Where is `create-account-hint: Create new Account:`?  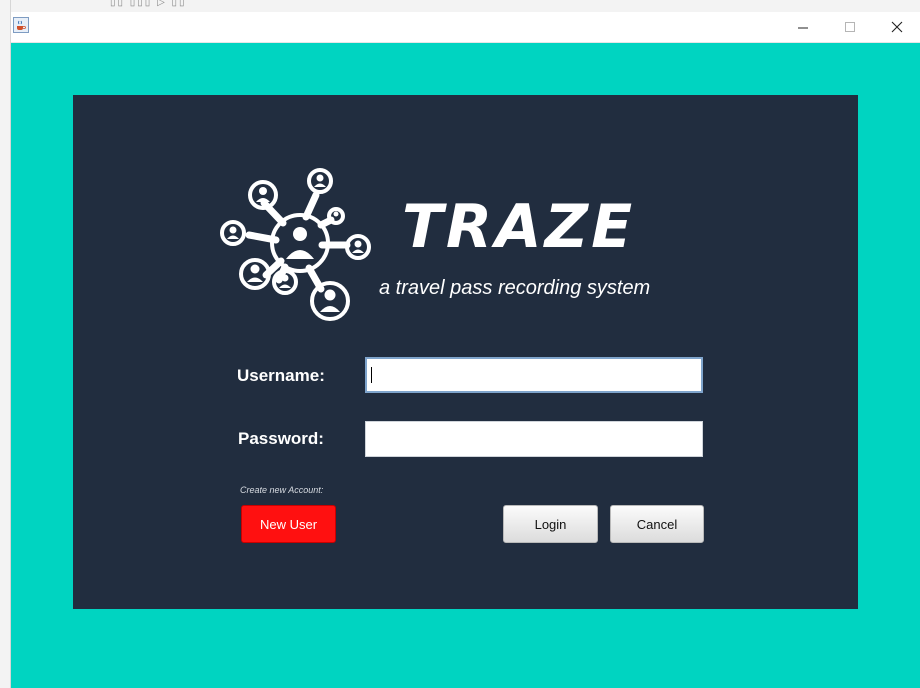
create-account-hint: Create new Account: is located at coordinates (282, 490).